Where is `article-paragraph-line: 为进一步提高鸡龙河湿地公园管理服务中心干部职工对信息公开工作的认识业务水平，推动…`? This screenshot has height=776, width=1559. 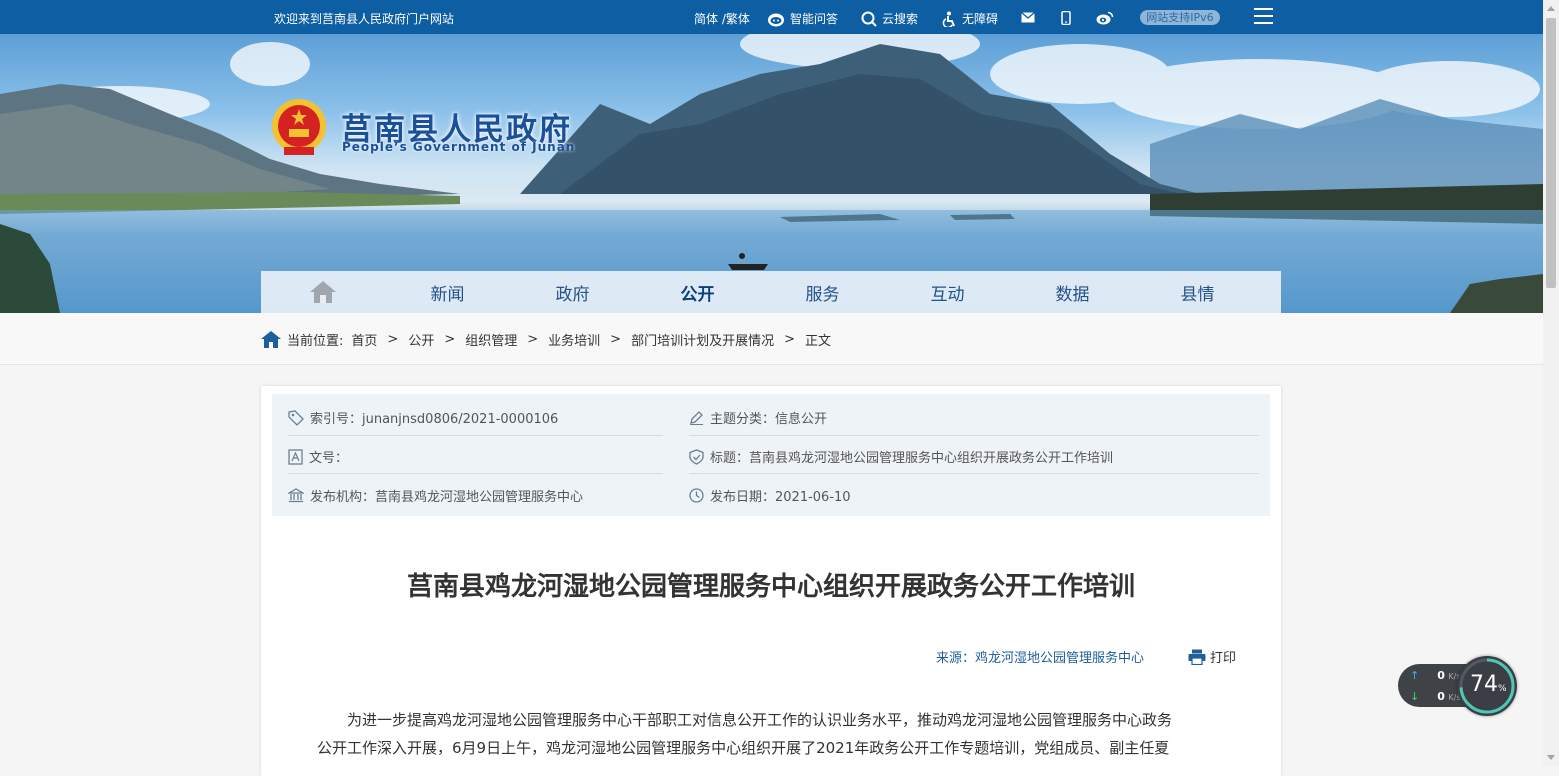 article-paragraph-line: 为进一步提高鸡龙河湿地公园管理服务中心干部职工对信息公开工作的认识业务水平，推动… is located at coordinates (760, 720).